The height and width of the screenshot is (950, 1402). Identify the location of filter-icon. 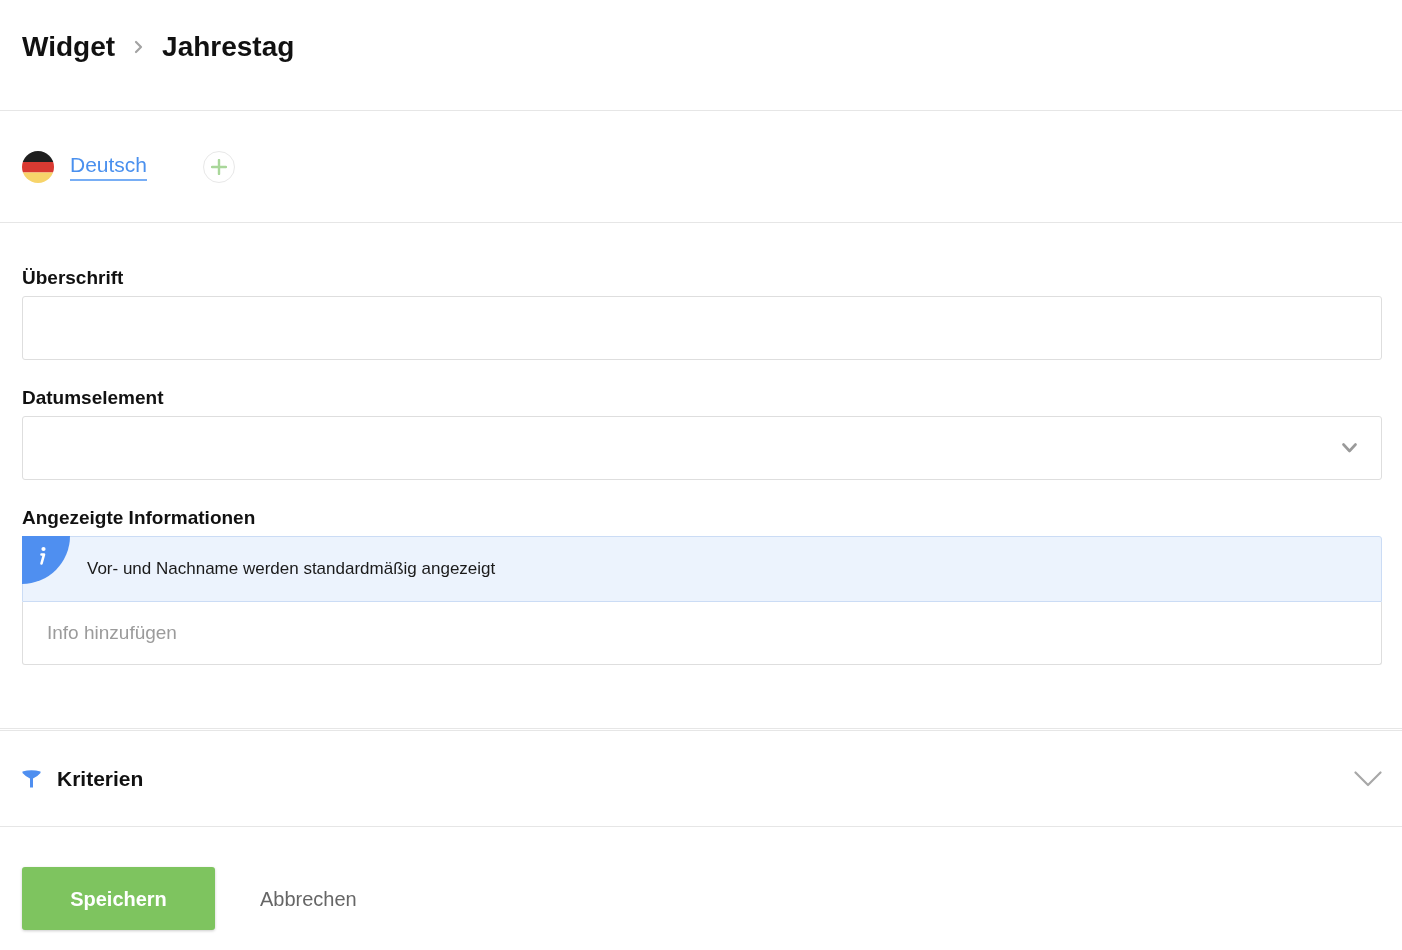
(31, 778).